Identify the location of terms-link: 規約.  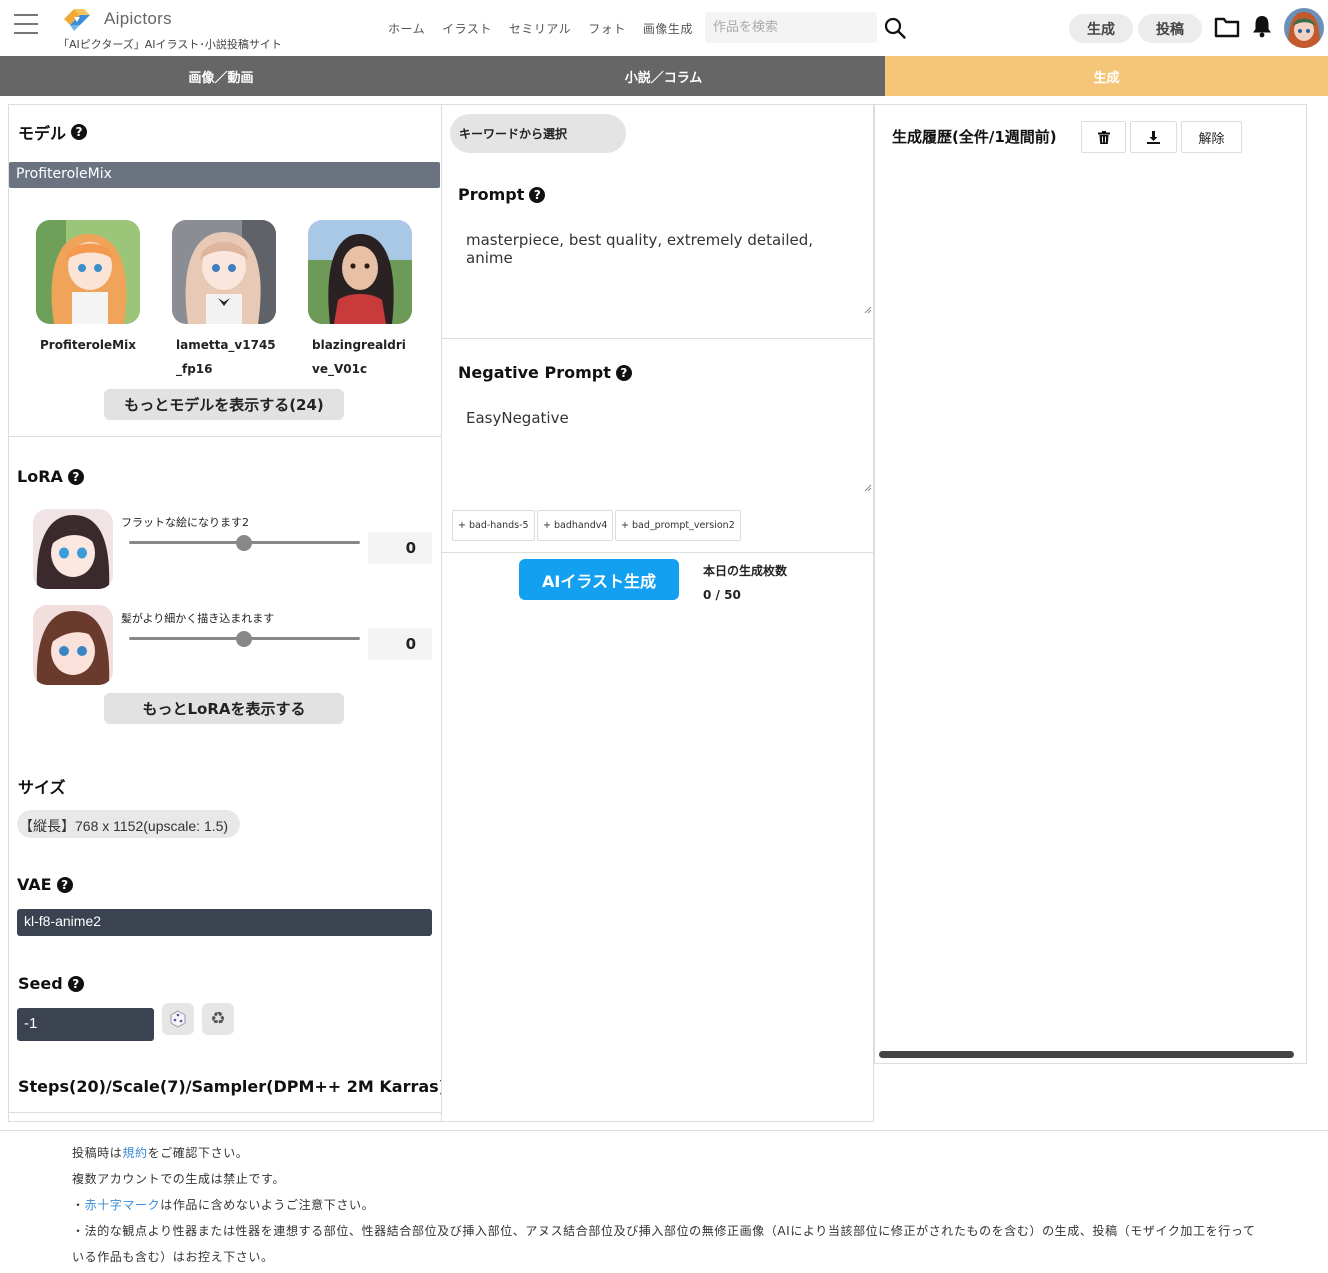
(134, 1153).